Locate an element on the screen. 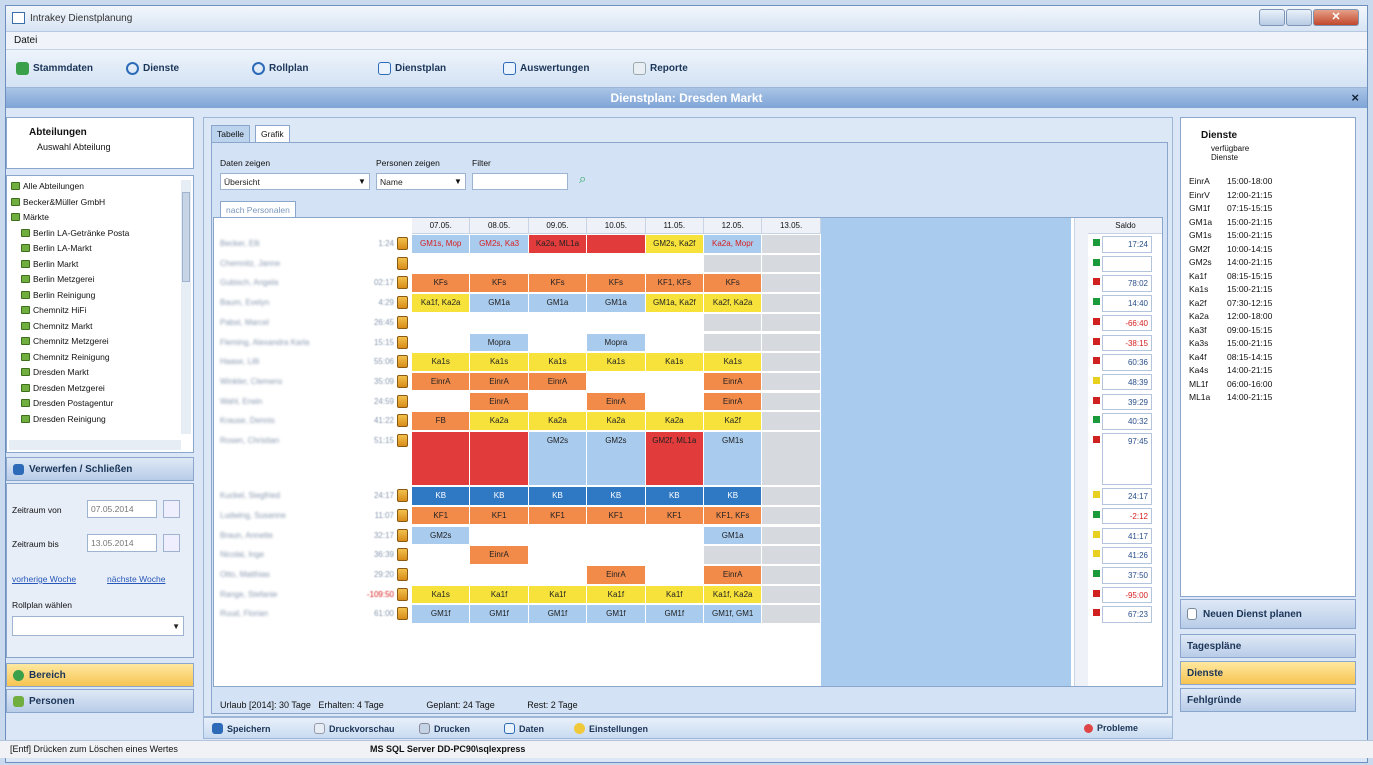 The height and width of the screenshot is (765, 1373). service-item: EinrV 12:00-21:15 is located at coordinates (1230, 195).